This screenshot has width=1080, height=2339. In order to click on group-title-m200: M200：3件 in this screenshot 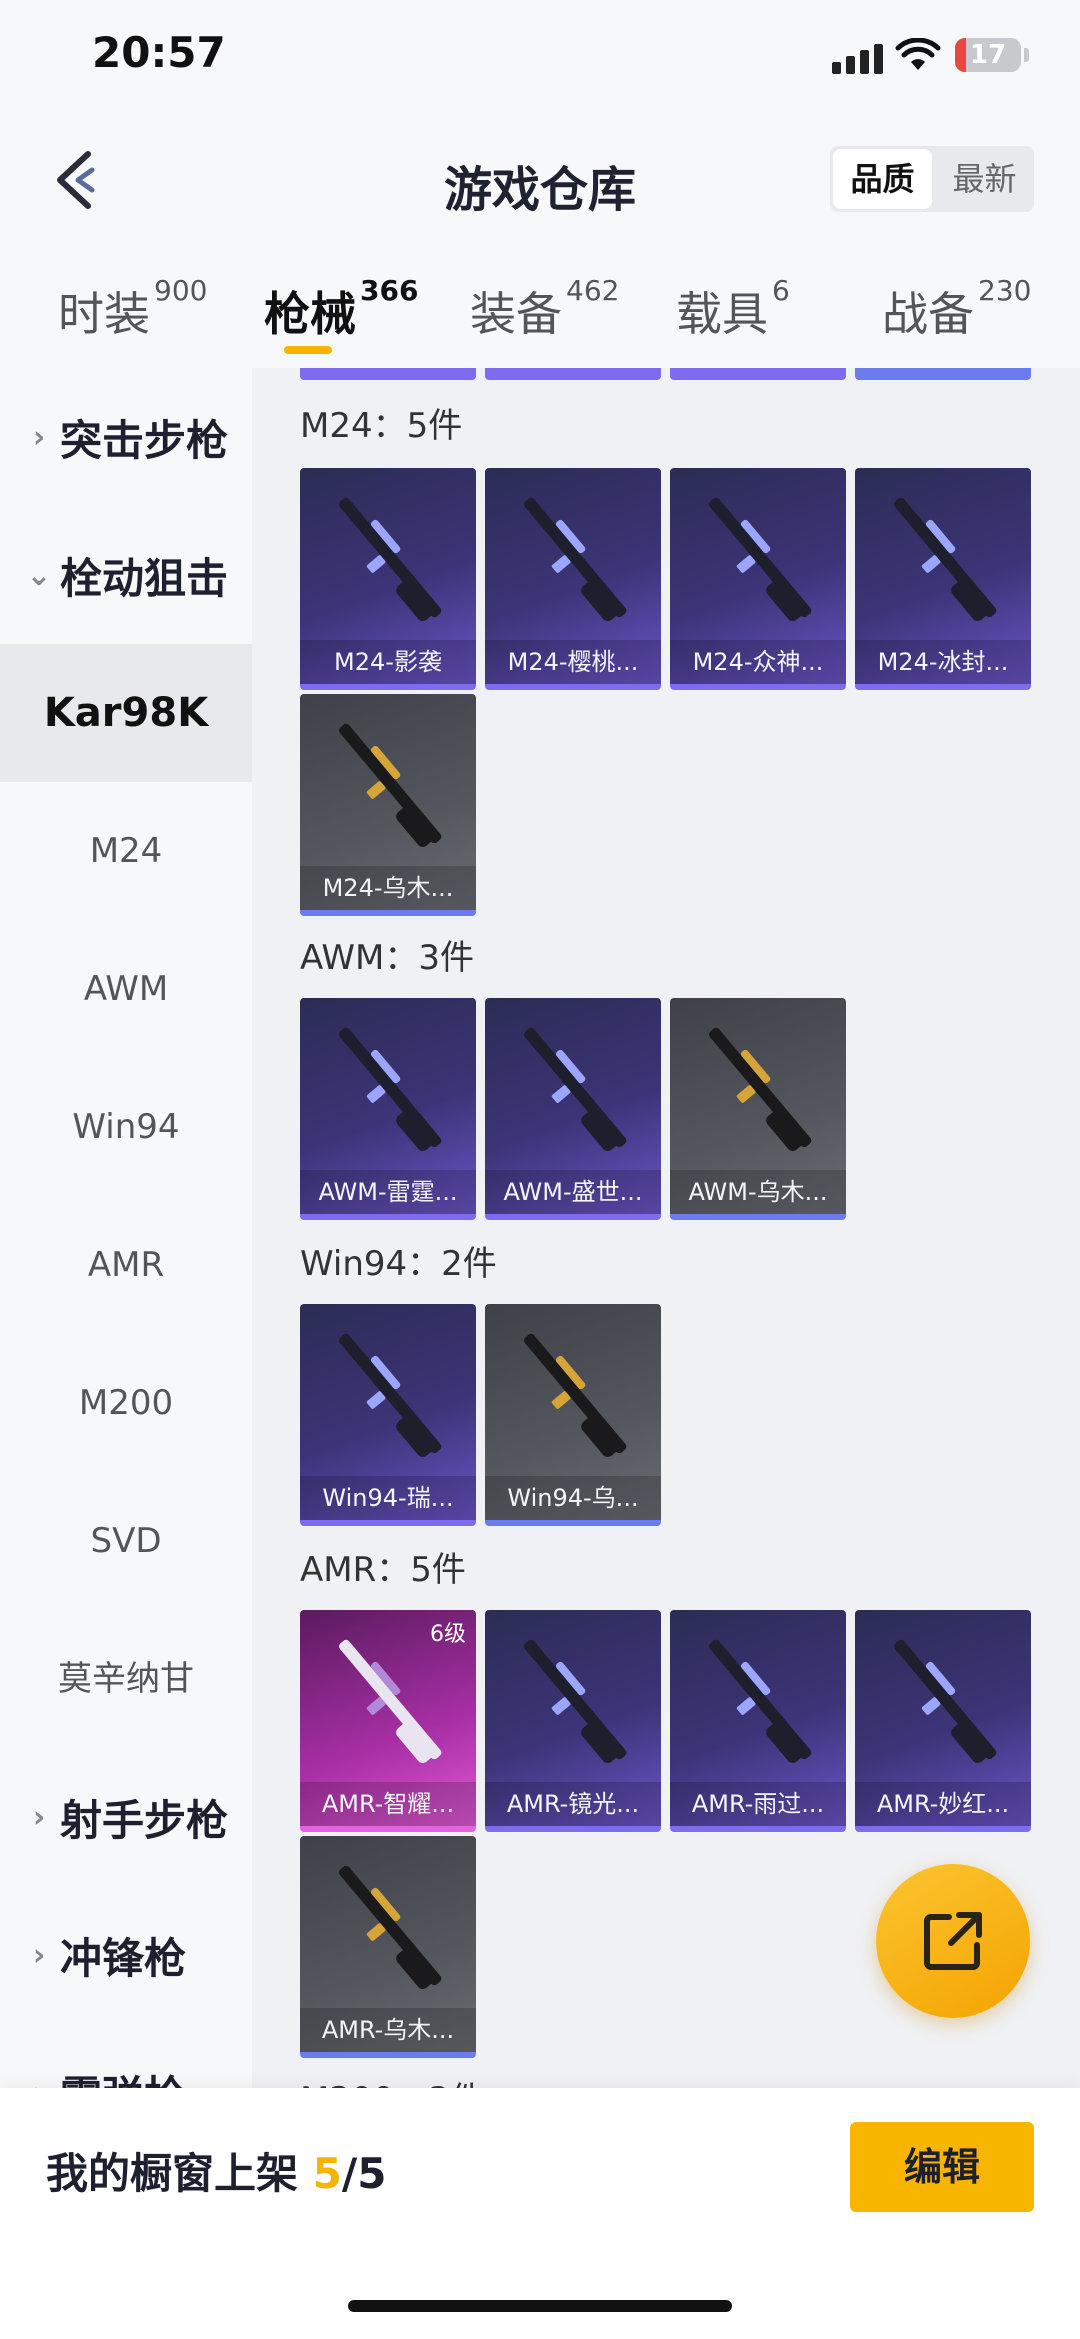, I will do `click(392, 2080)`.